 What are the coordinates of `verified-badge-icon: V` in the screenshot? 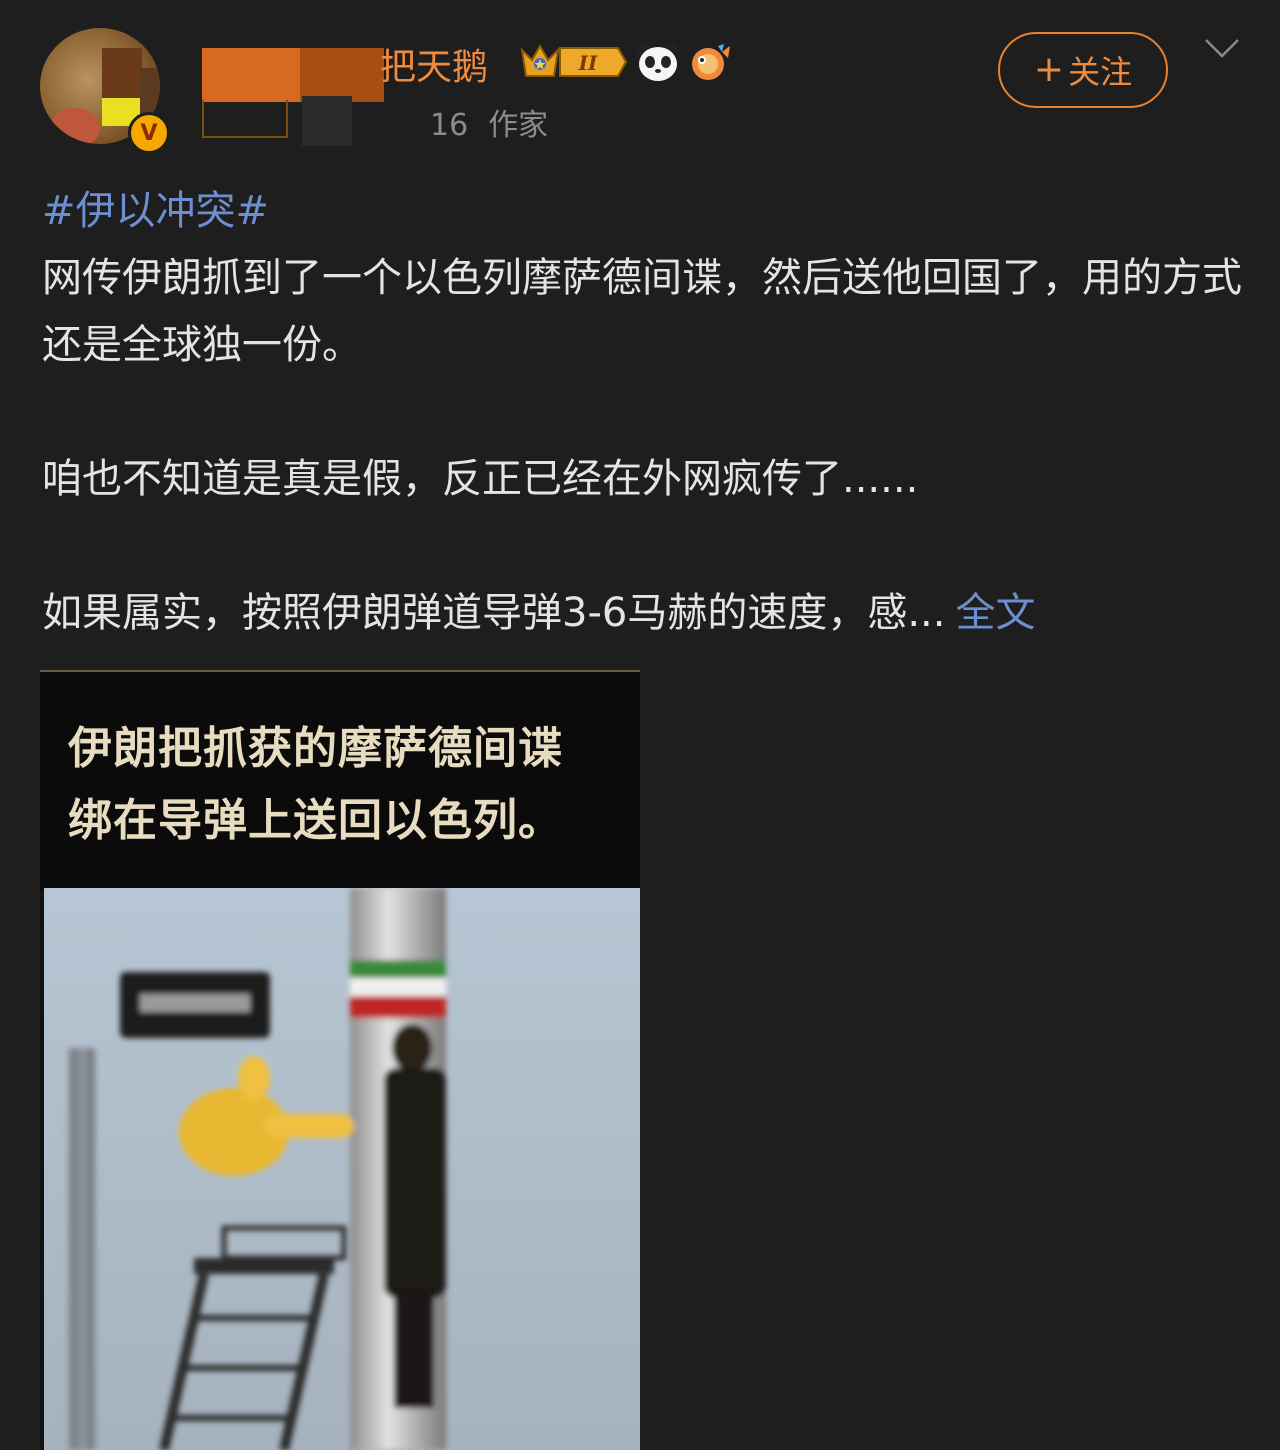 It's located at (149, 133).